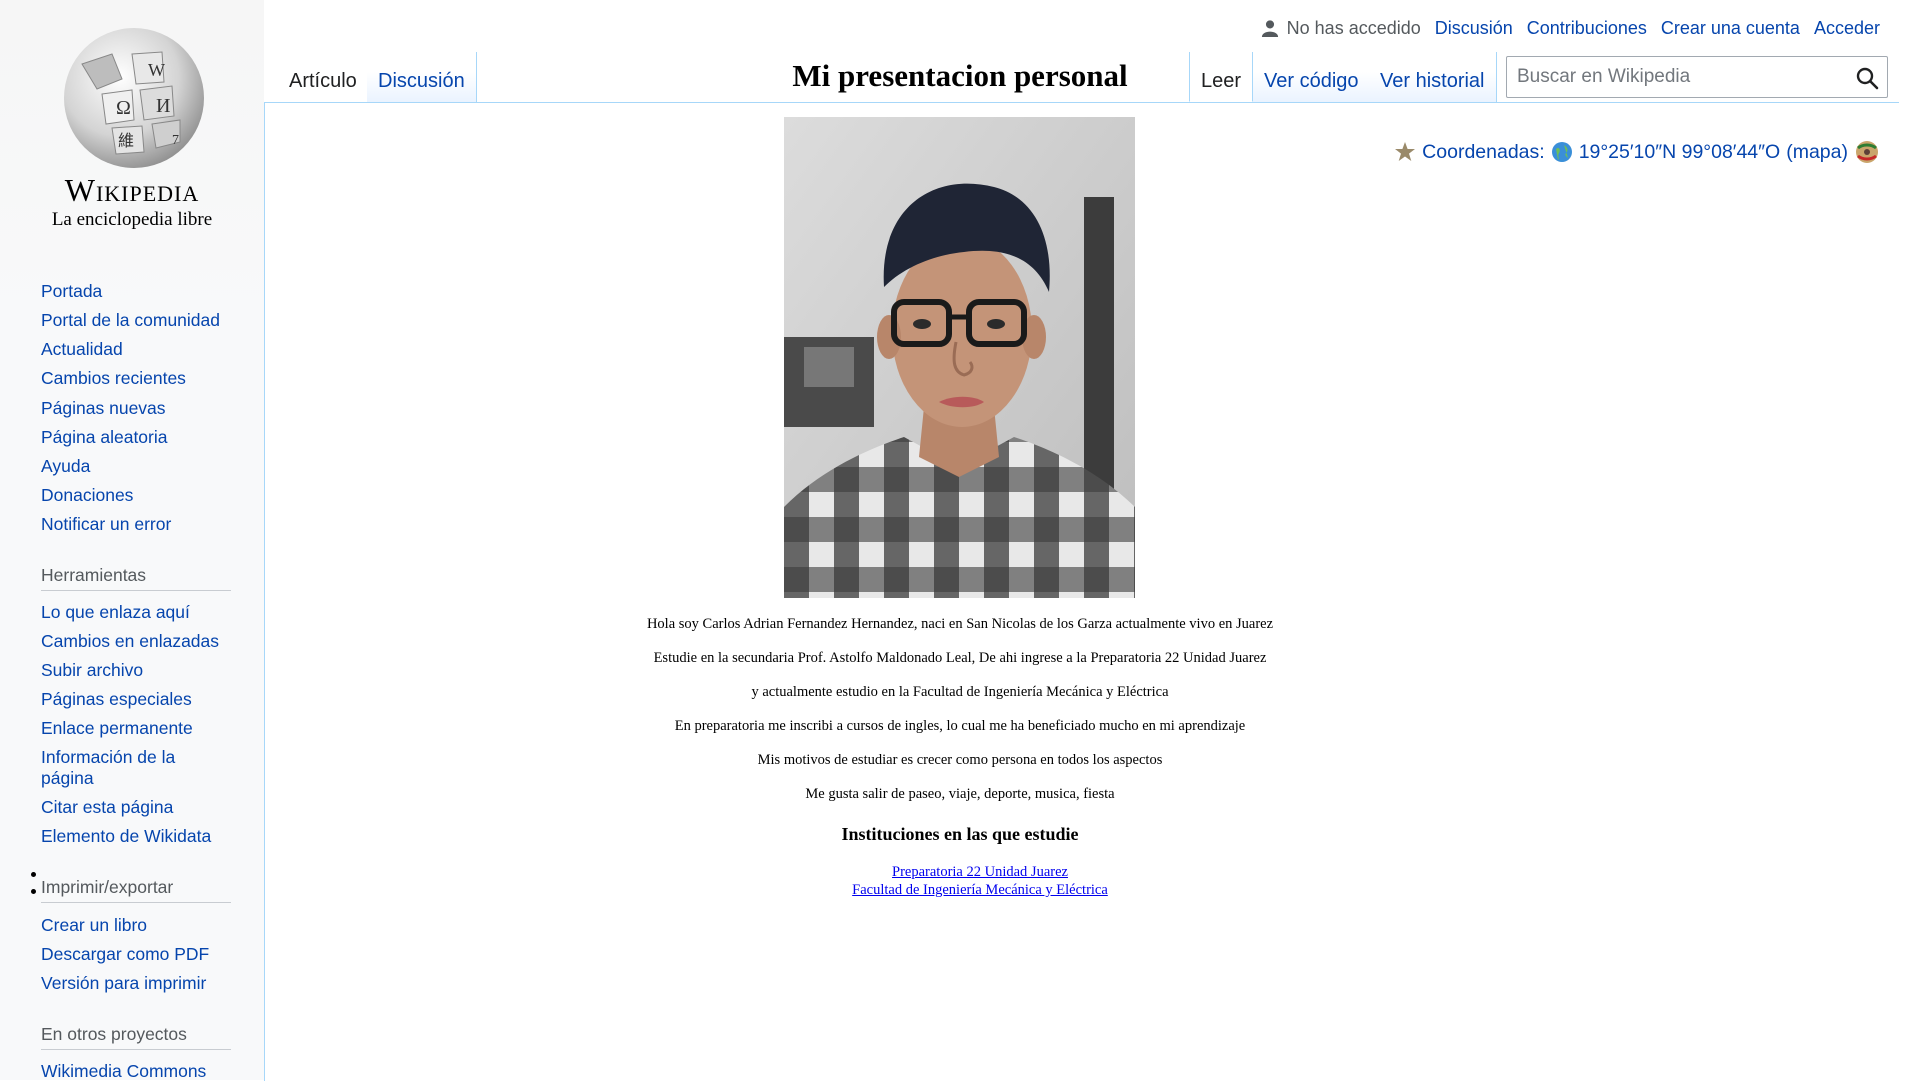 The height and width of the screenshot is (1082, 1920). What do you see at coordinates (136, 890) in the screenshot?
I see `sidebar-heading-imprimir: Imprimir/exportar` at bounding box center [136, 890].